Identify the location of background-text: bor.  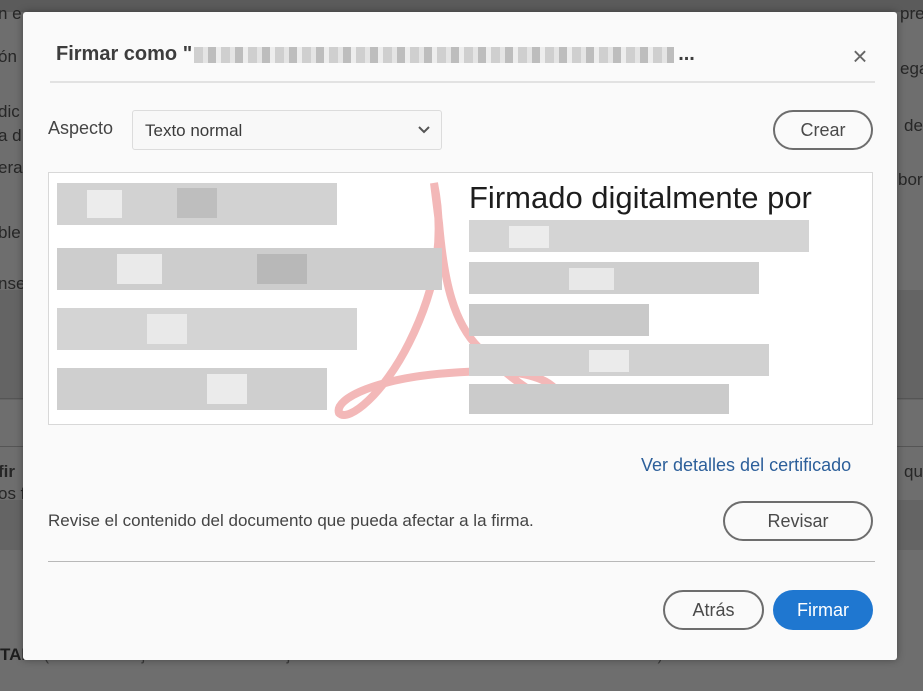
(910, 179).